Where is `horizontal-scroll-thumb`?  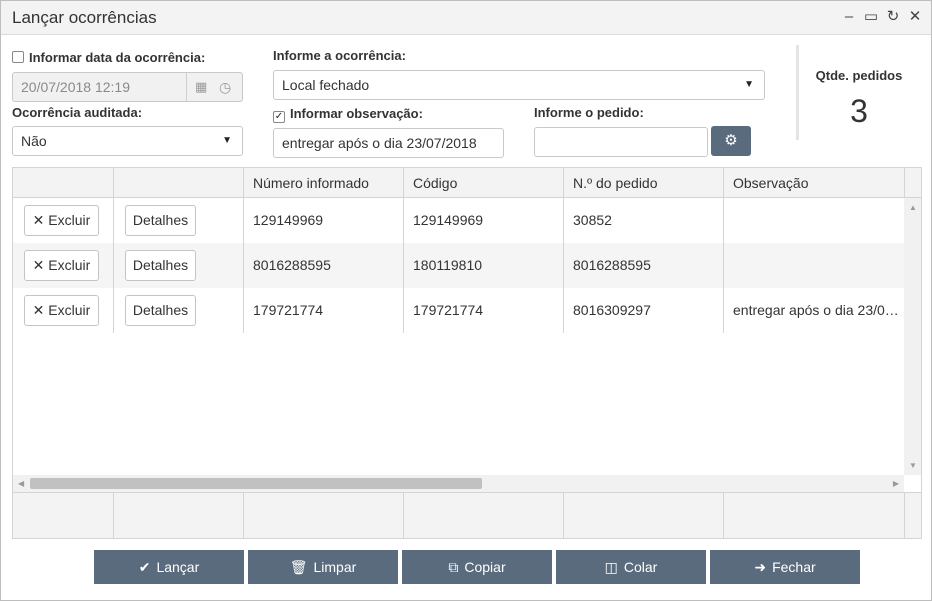
horizontal-scroll-thumb is located at coordinates (256, 483).